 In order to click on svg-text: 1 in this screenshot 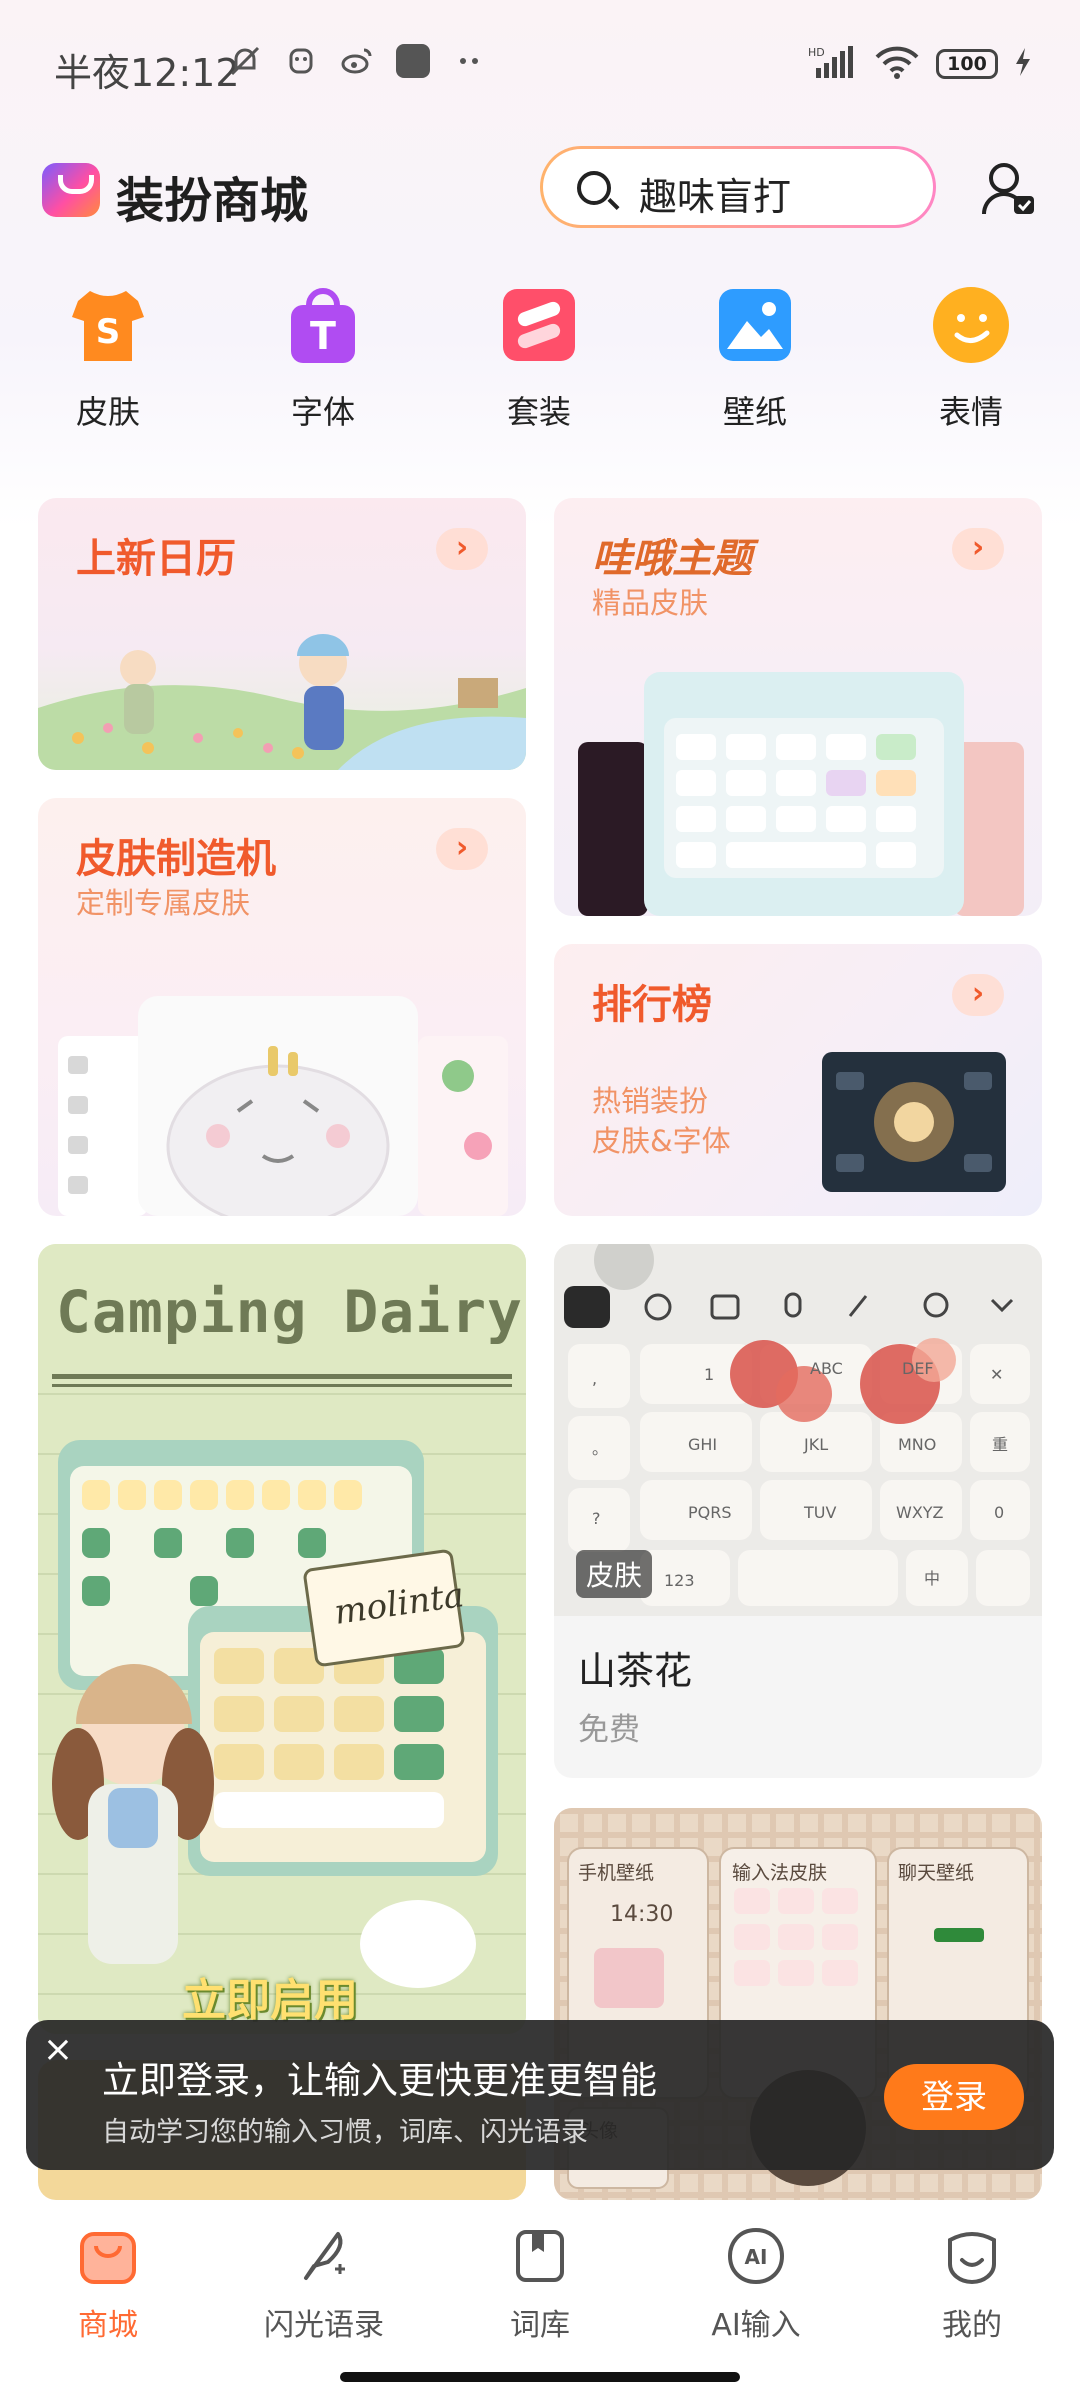, I will do `click(709, 1374)`.